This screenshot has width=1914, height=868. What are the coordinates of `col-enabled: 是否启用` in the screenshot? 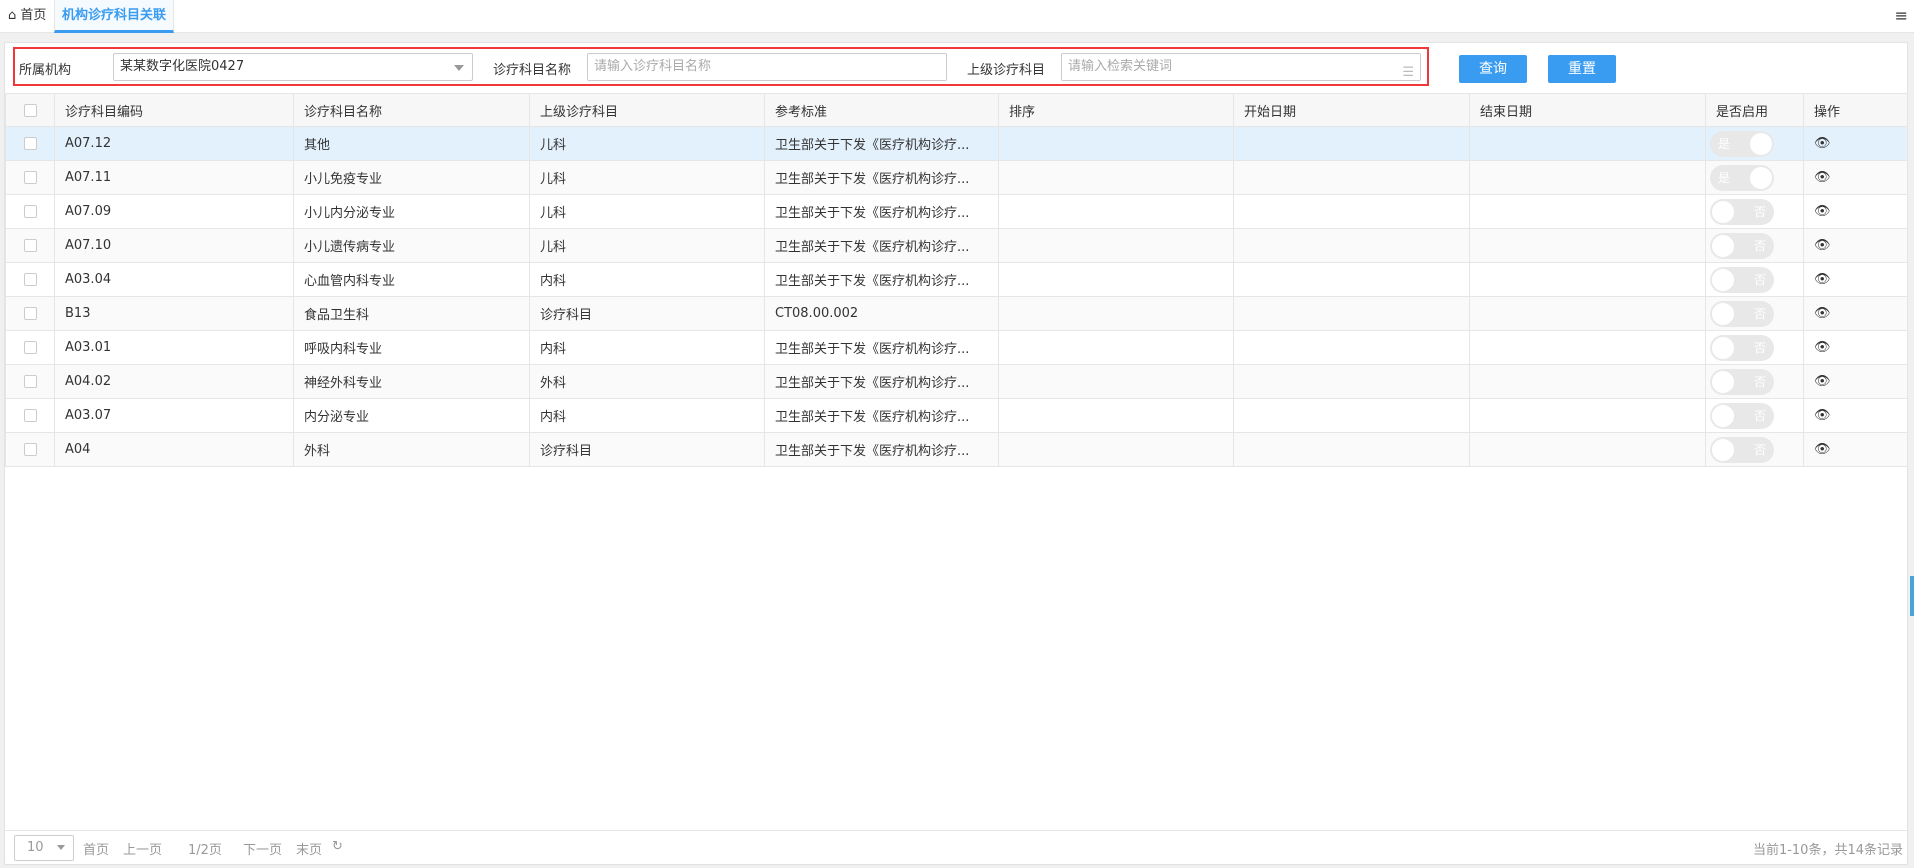 It's located at (1754, 110).